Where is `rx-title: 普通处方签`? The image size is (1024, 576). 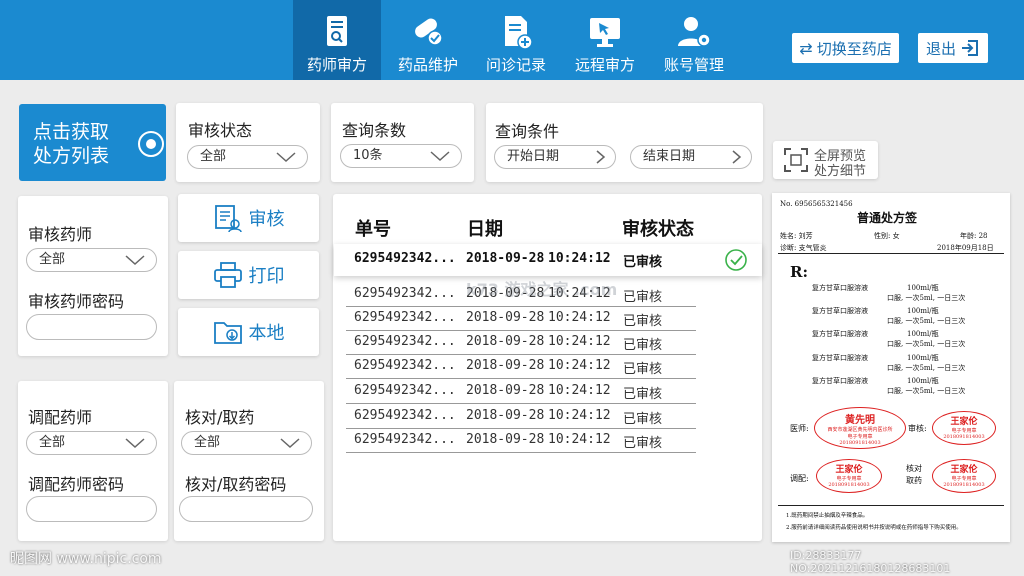
rx-title: 普通处方签 is located at coordinates (887, 218).